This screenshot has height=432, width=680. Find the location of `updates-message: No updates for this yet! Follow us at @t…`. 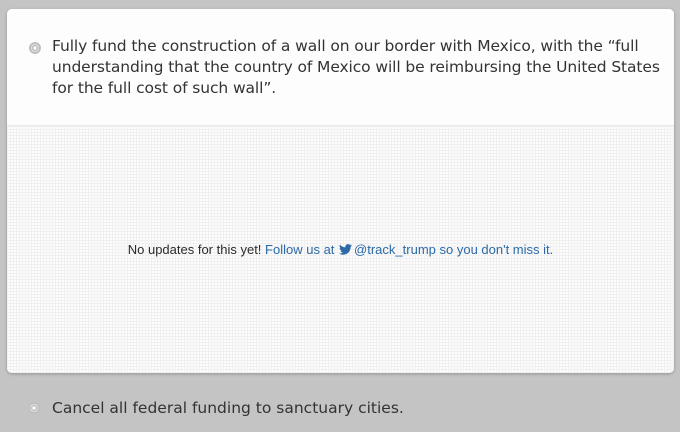

updates-message: No updates for this yet! Follow us at @t… is located at coordinates (341, 249).